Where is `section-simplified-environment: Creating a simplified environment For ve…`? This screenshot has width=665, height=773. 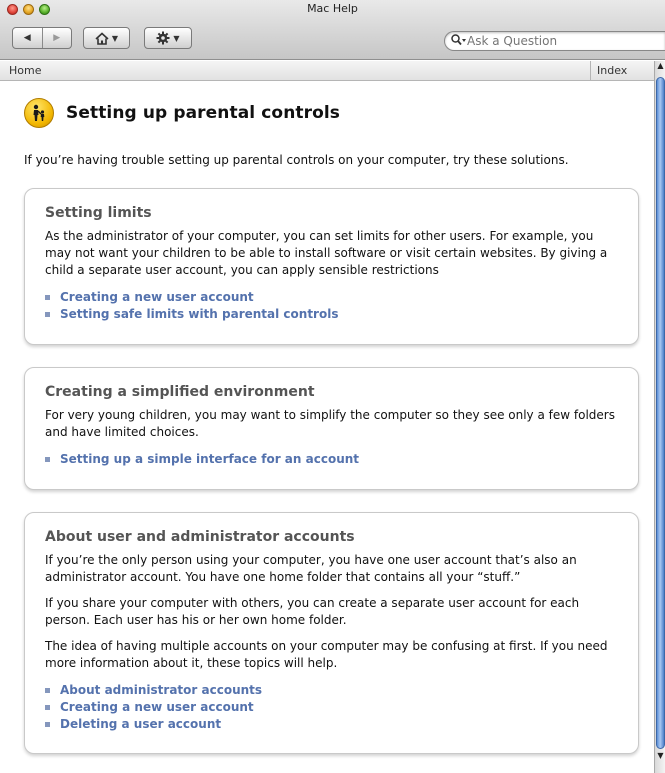 section-simplified-environment: Creating a simplified environment For ve… is located at coordinates (331, 428).